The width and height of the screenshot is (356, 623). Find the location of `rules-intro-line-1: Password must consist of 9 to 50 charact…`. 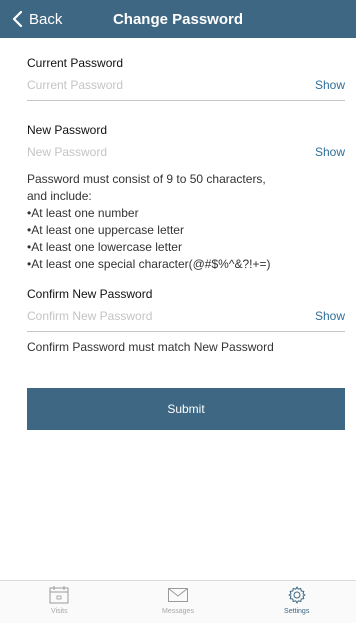

rules-intro-line-1: Password must consist of 9 to 50 charact… is located at coordinates (146, 179).